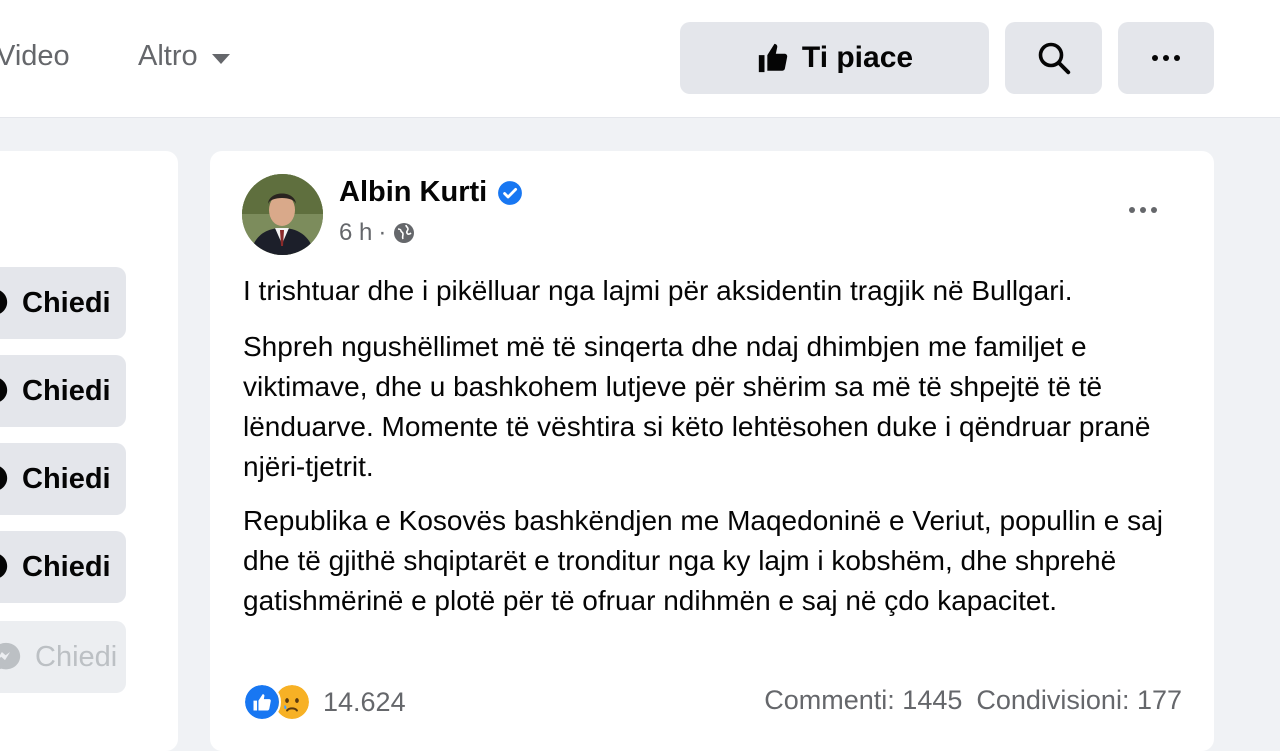 The width and height of the screenshot is (1280, 751). What do you see at coordinates (863, 700) in the screenshot?
I see `comments-count: Commenti: 1445` at bounding box center [863, 700].